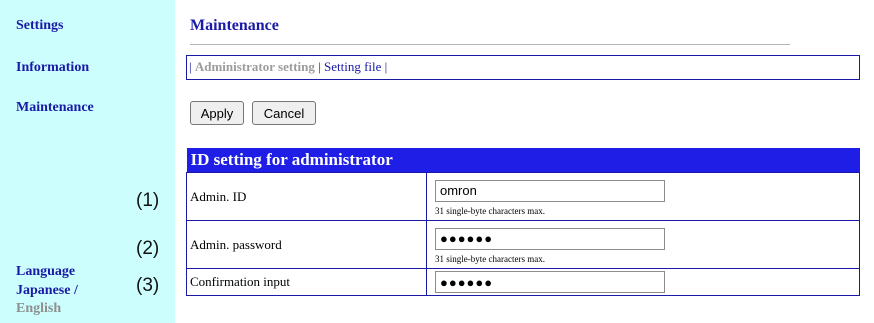  What do you see at coordinates (306, 282) in the screenshot?
I see `confirmation-input-label: Confirmation input` at bounding box center [306, 282].